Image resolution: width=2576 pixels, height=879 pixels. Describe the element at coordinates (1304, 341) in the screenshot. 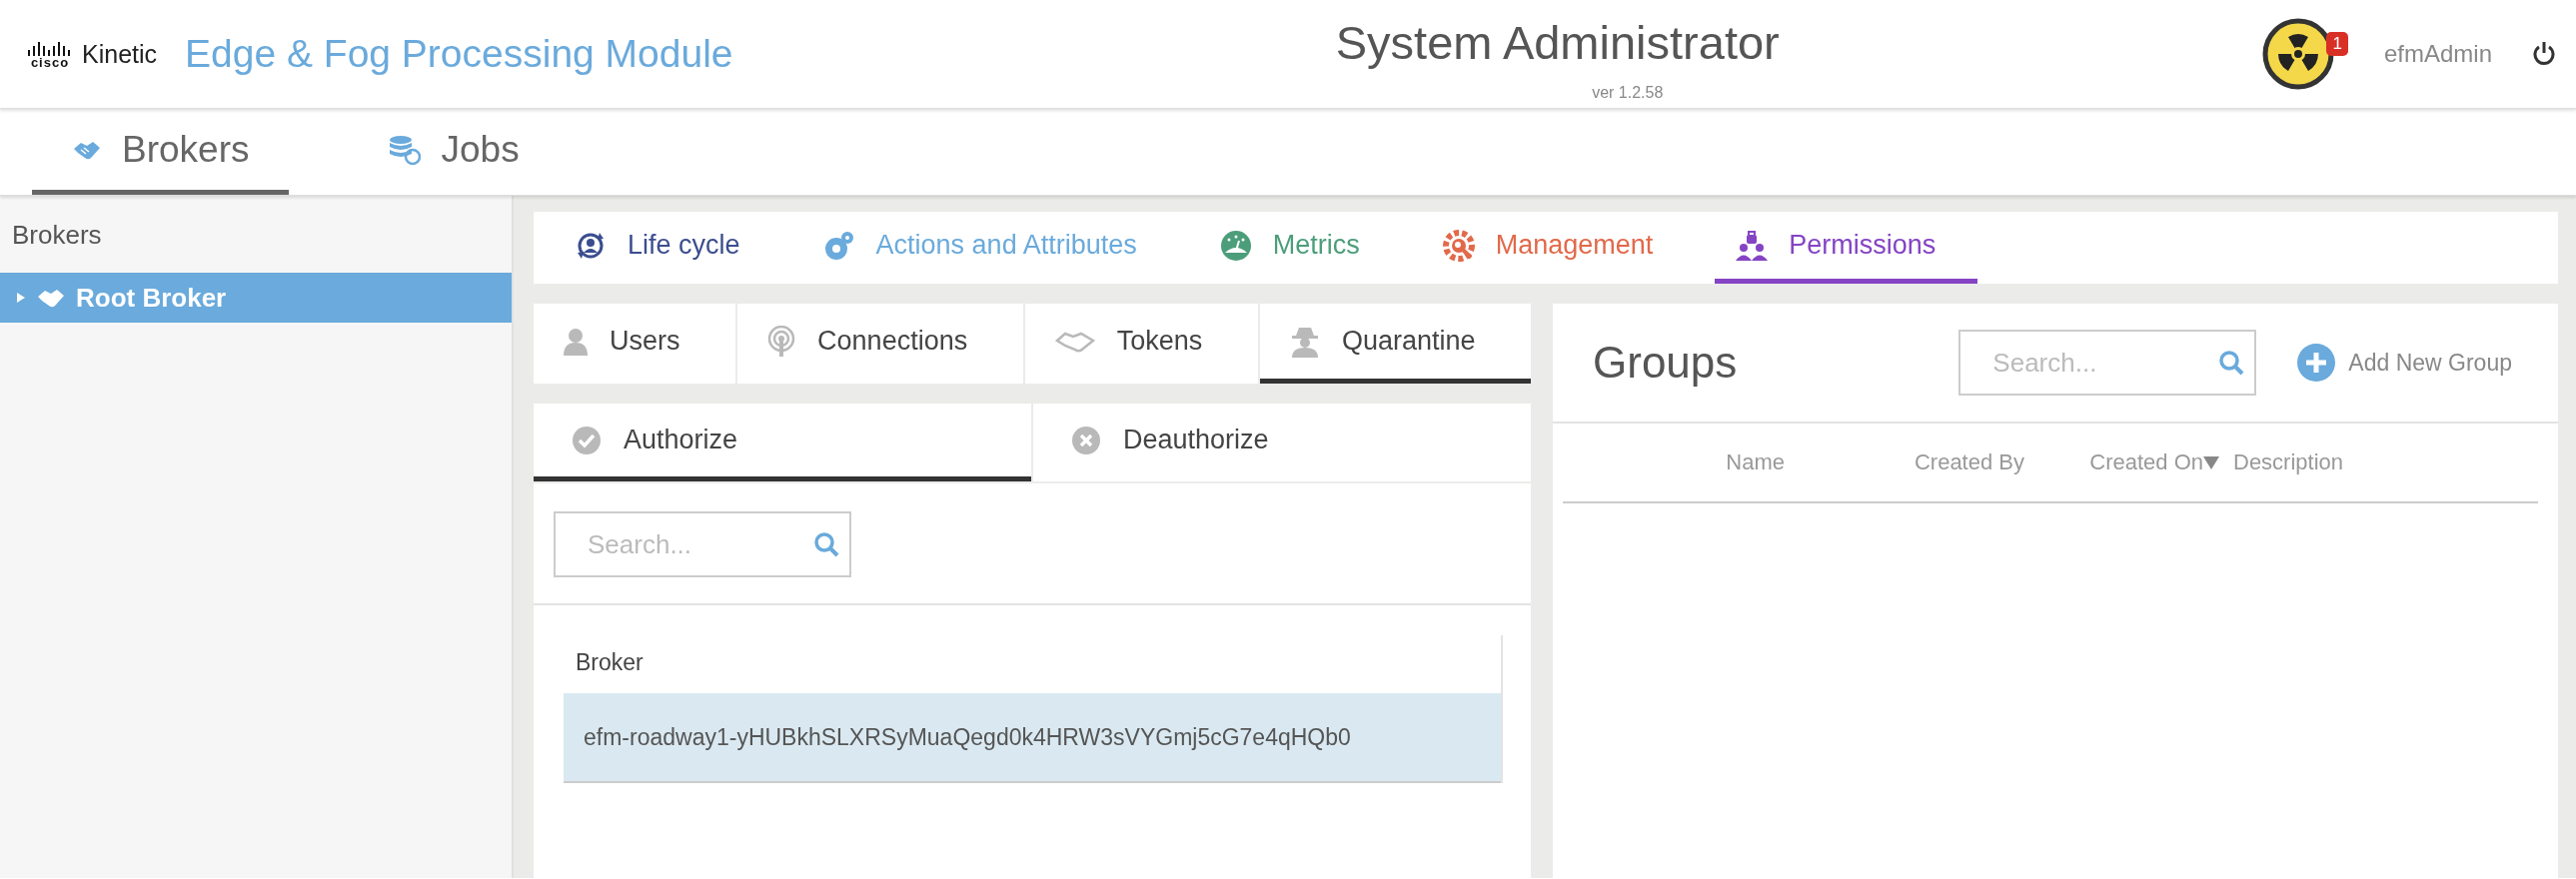

I see `spy-icon` at that location.